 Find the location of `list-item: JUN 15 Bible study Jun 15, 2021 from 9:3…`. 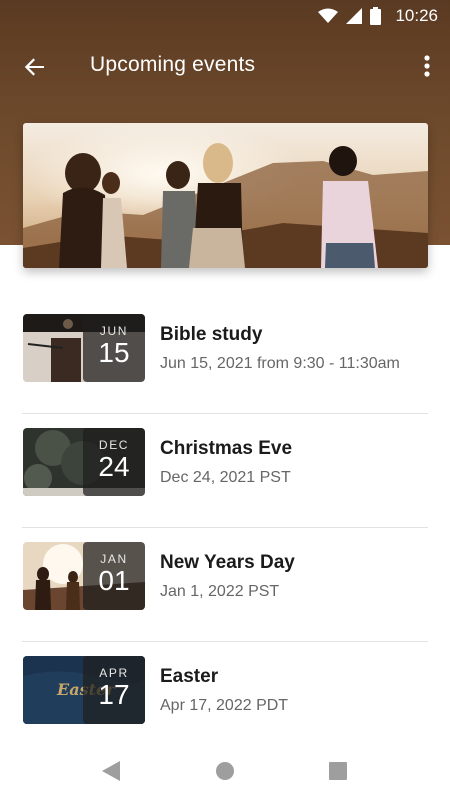

list-item: JUN 15 Bible study Jun 15, 2021 from 9:3… is located at coordinates (225, 357).